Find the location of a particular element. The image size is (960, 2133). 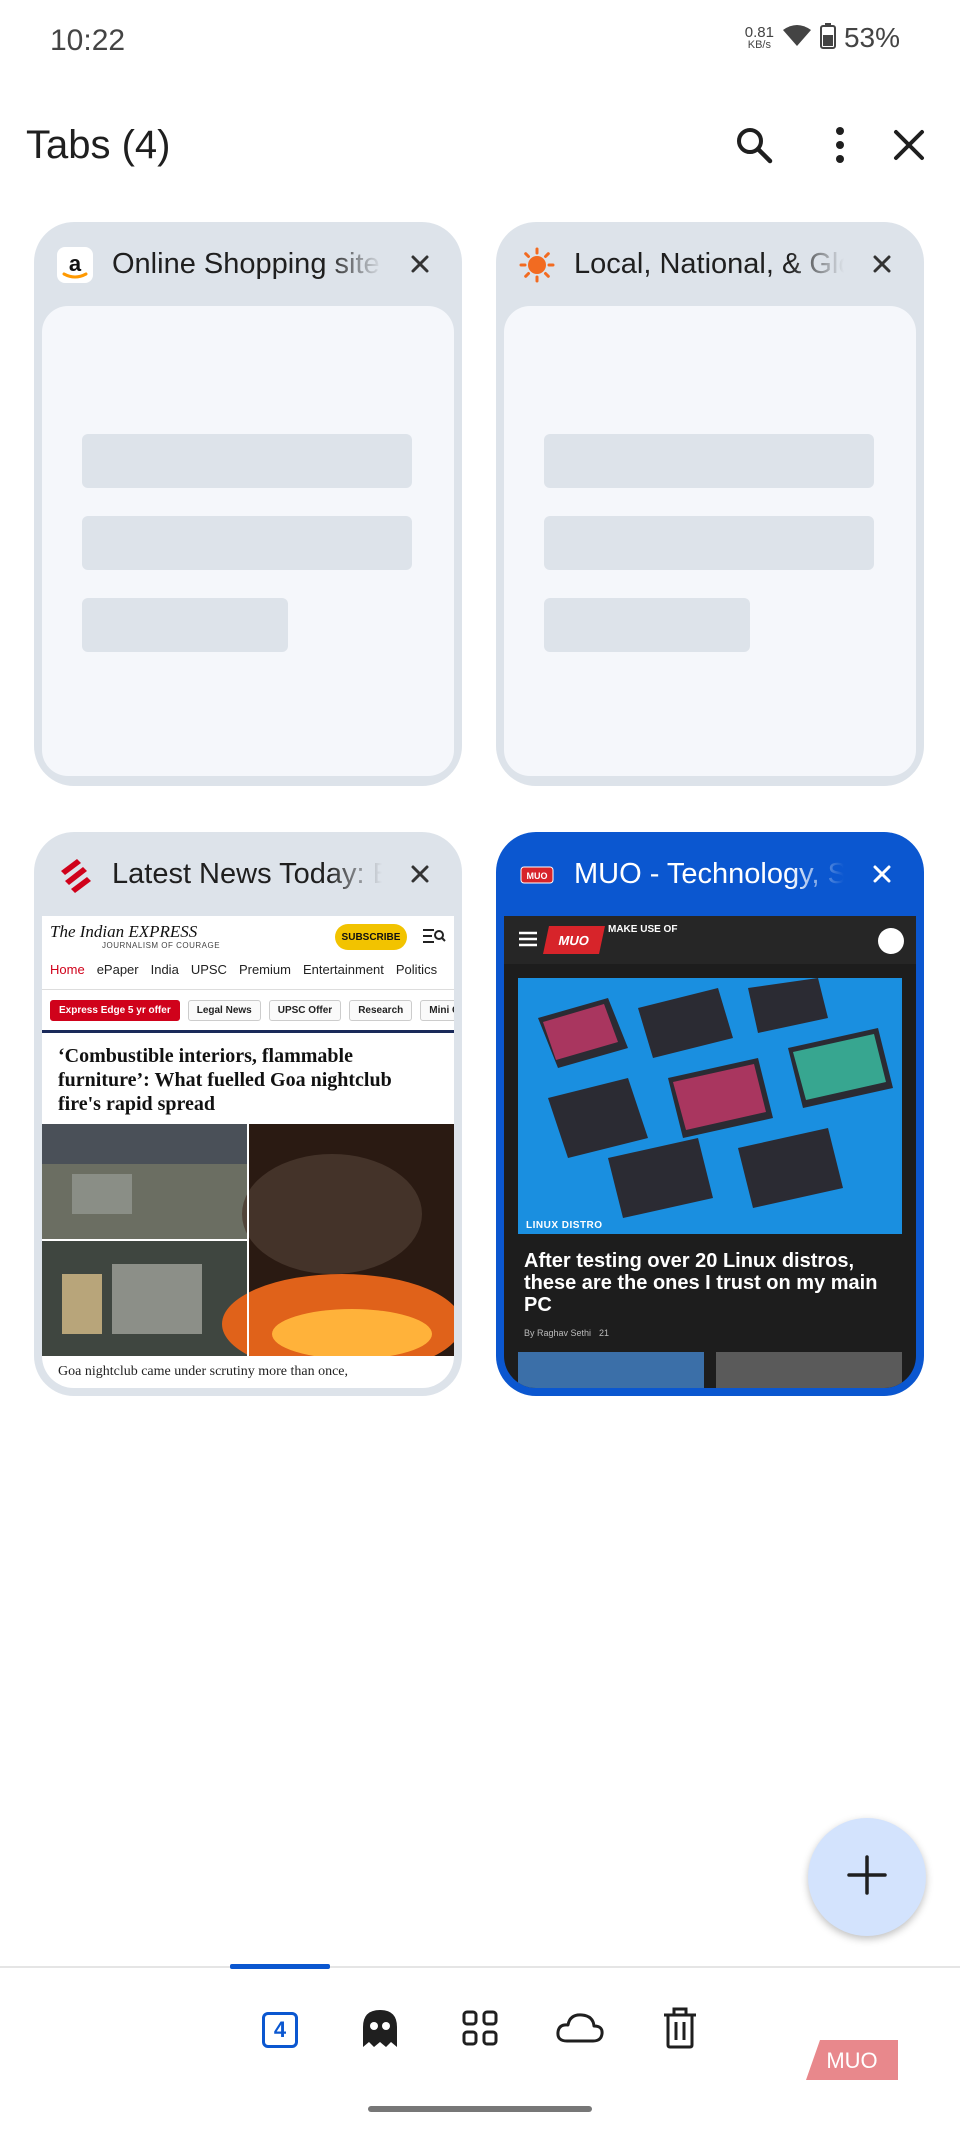

tab-title: MUO - Technology, Simplified. is located at coordinates (709, 874).